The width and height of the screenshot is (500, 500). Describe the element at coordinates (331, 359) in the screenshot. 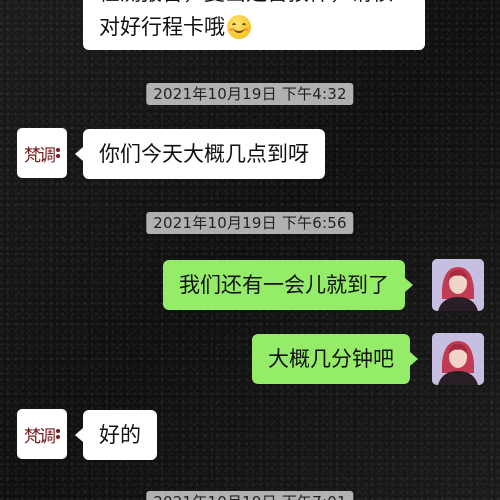

I see `message-text: 大概几分钟吧` at that location.